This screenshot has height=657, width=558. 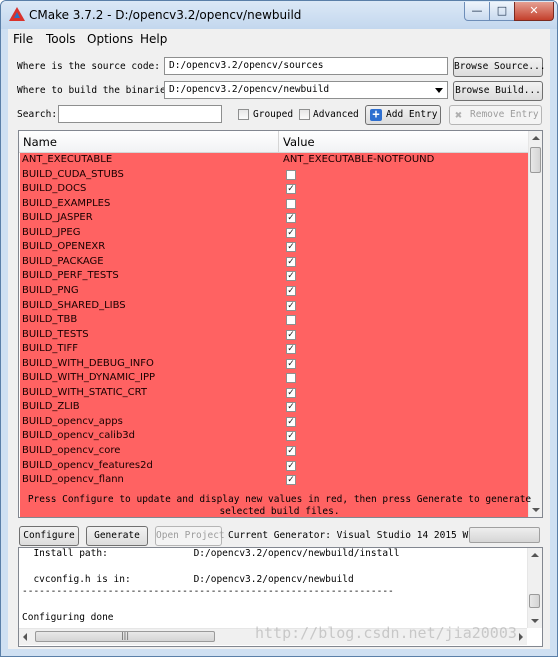 What do you see at coordinates (274, 218) in the screenshot?
I see `table-row: BUILD_JASPER ✓` at bounding box center [274, 218].